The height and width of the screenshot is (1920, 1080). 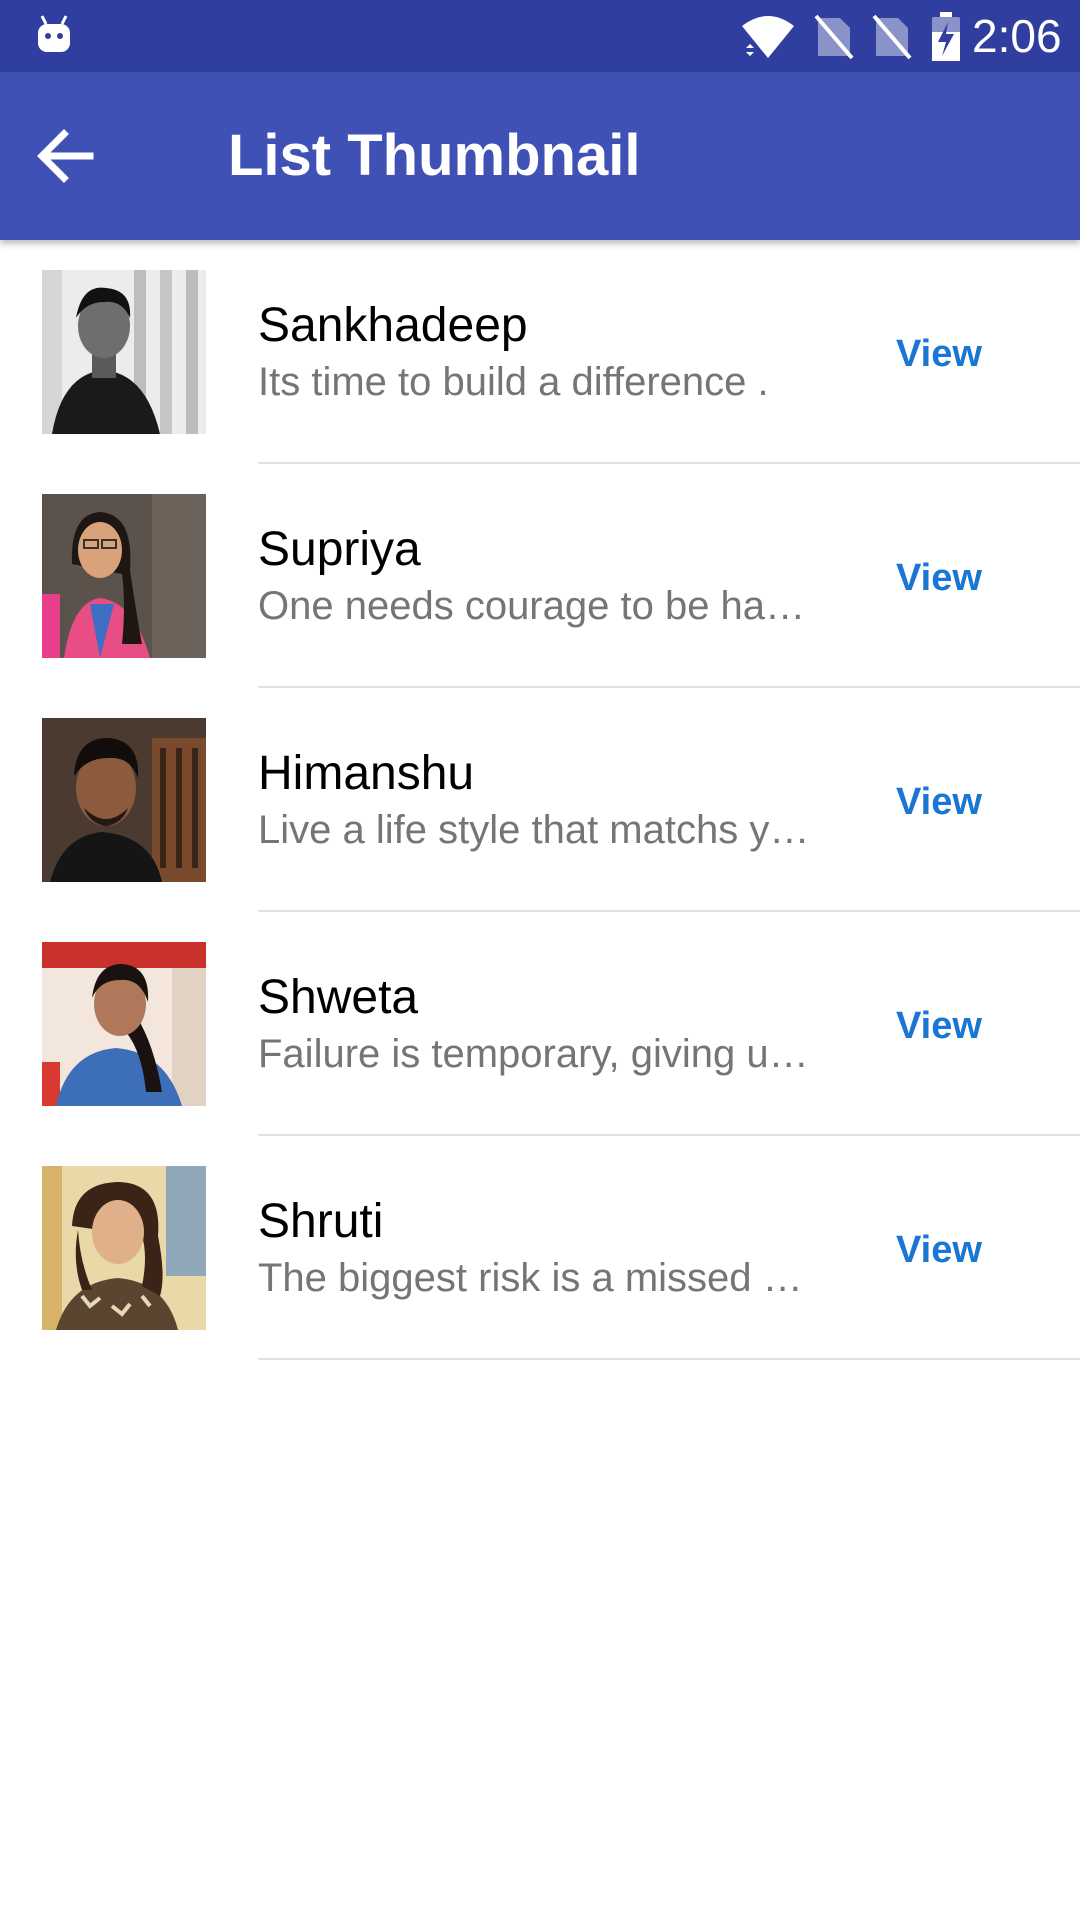 I want to click on item-description: Its time to build a difference ., so click(x=513, y=382).